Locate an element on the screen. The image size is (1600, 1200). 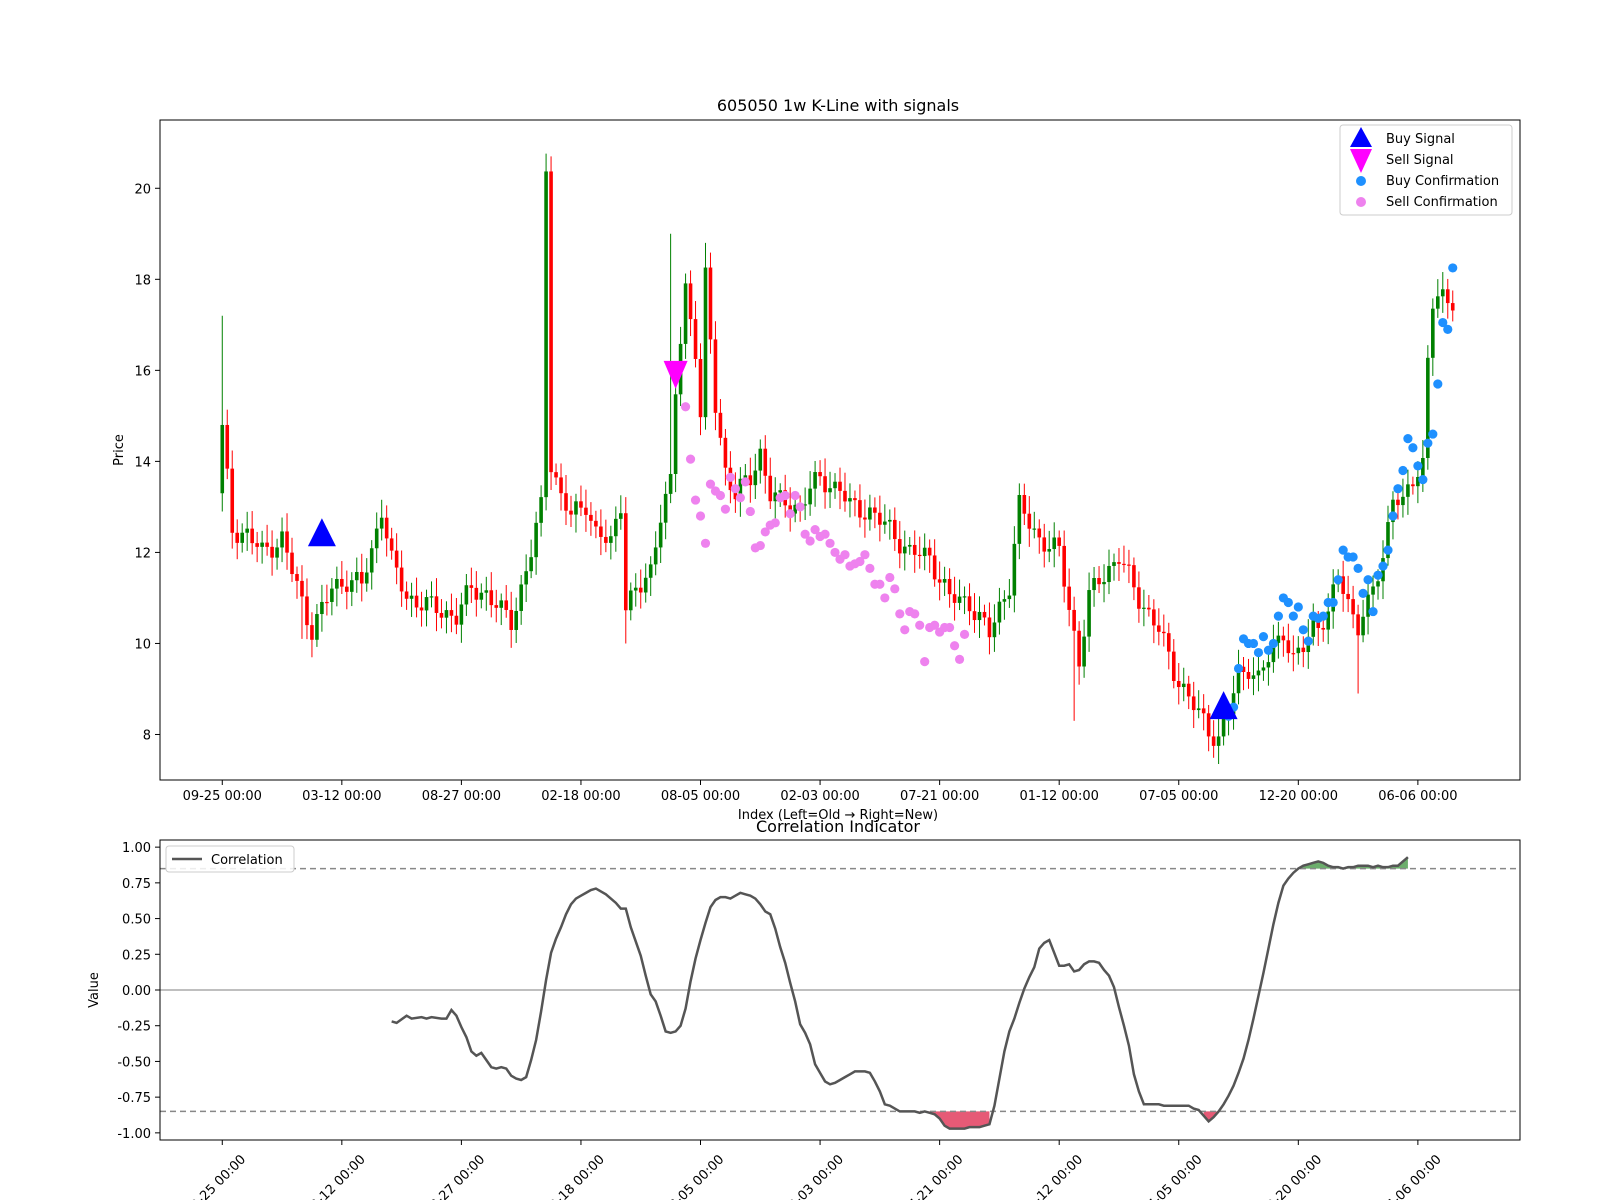
legend-sell-confirmation-icon is located at coordinates (1361, 202).